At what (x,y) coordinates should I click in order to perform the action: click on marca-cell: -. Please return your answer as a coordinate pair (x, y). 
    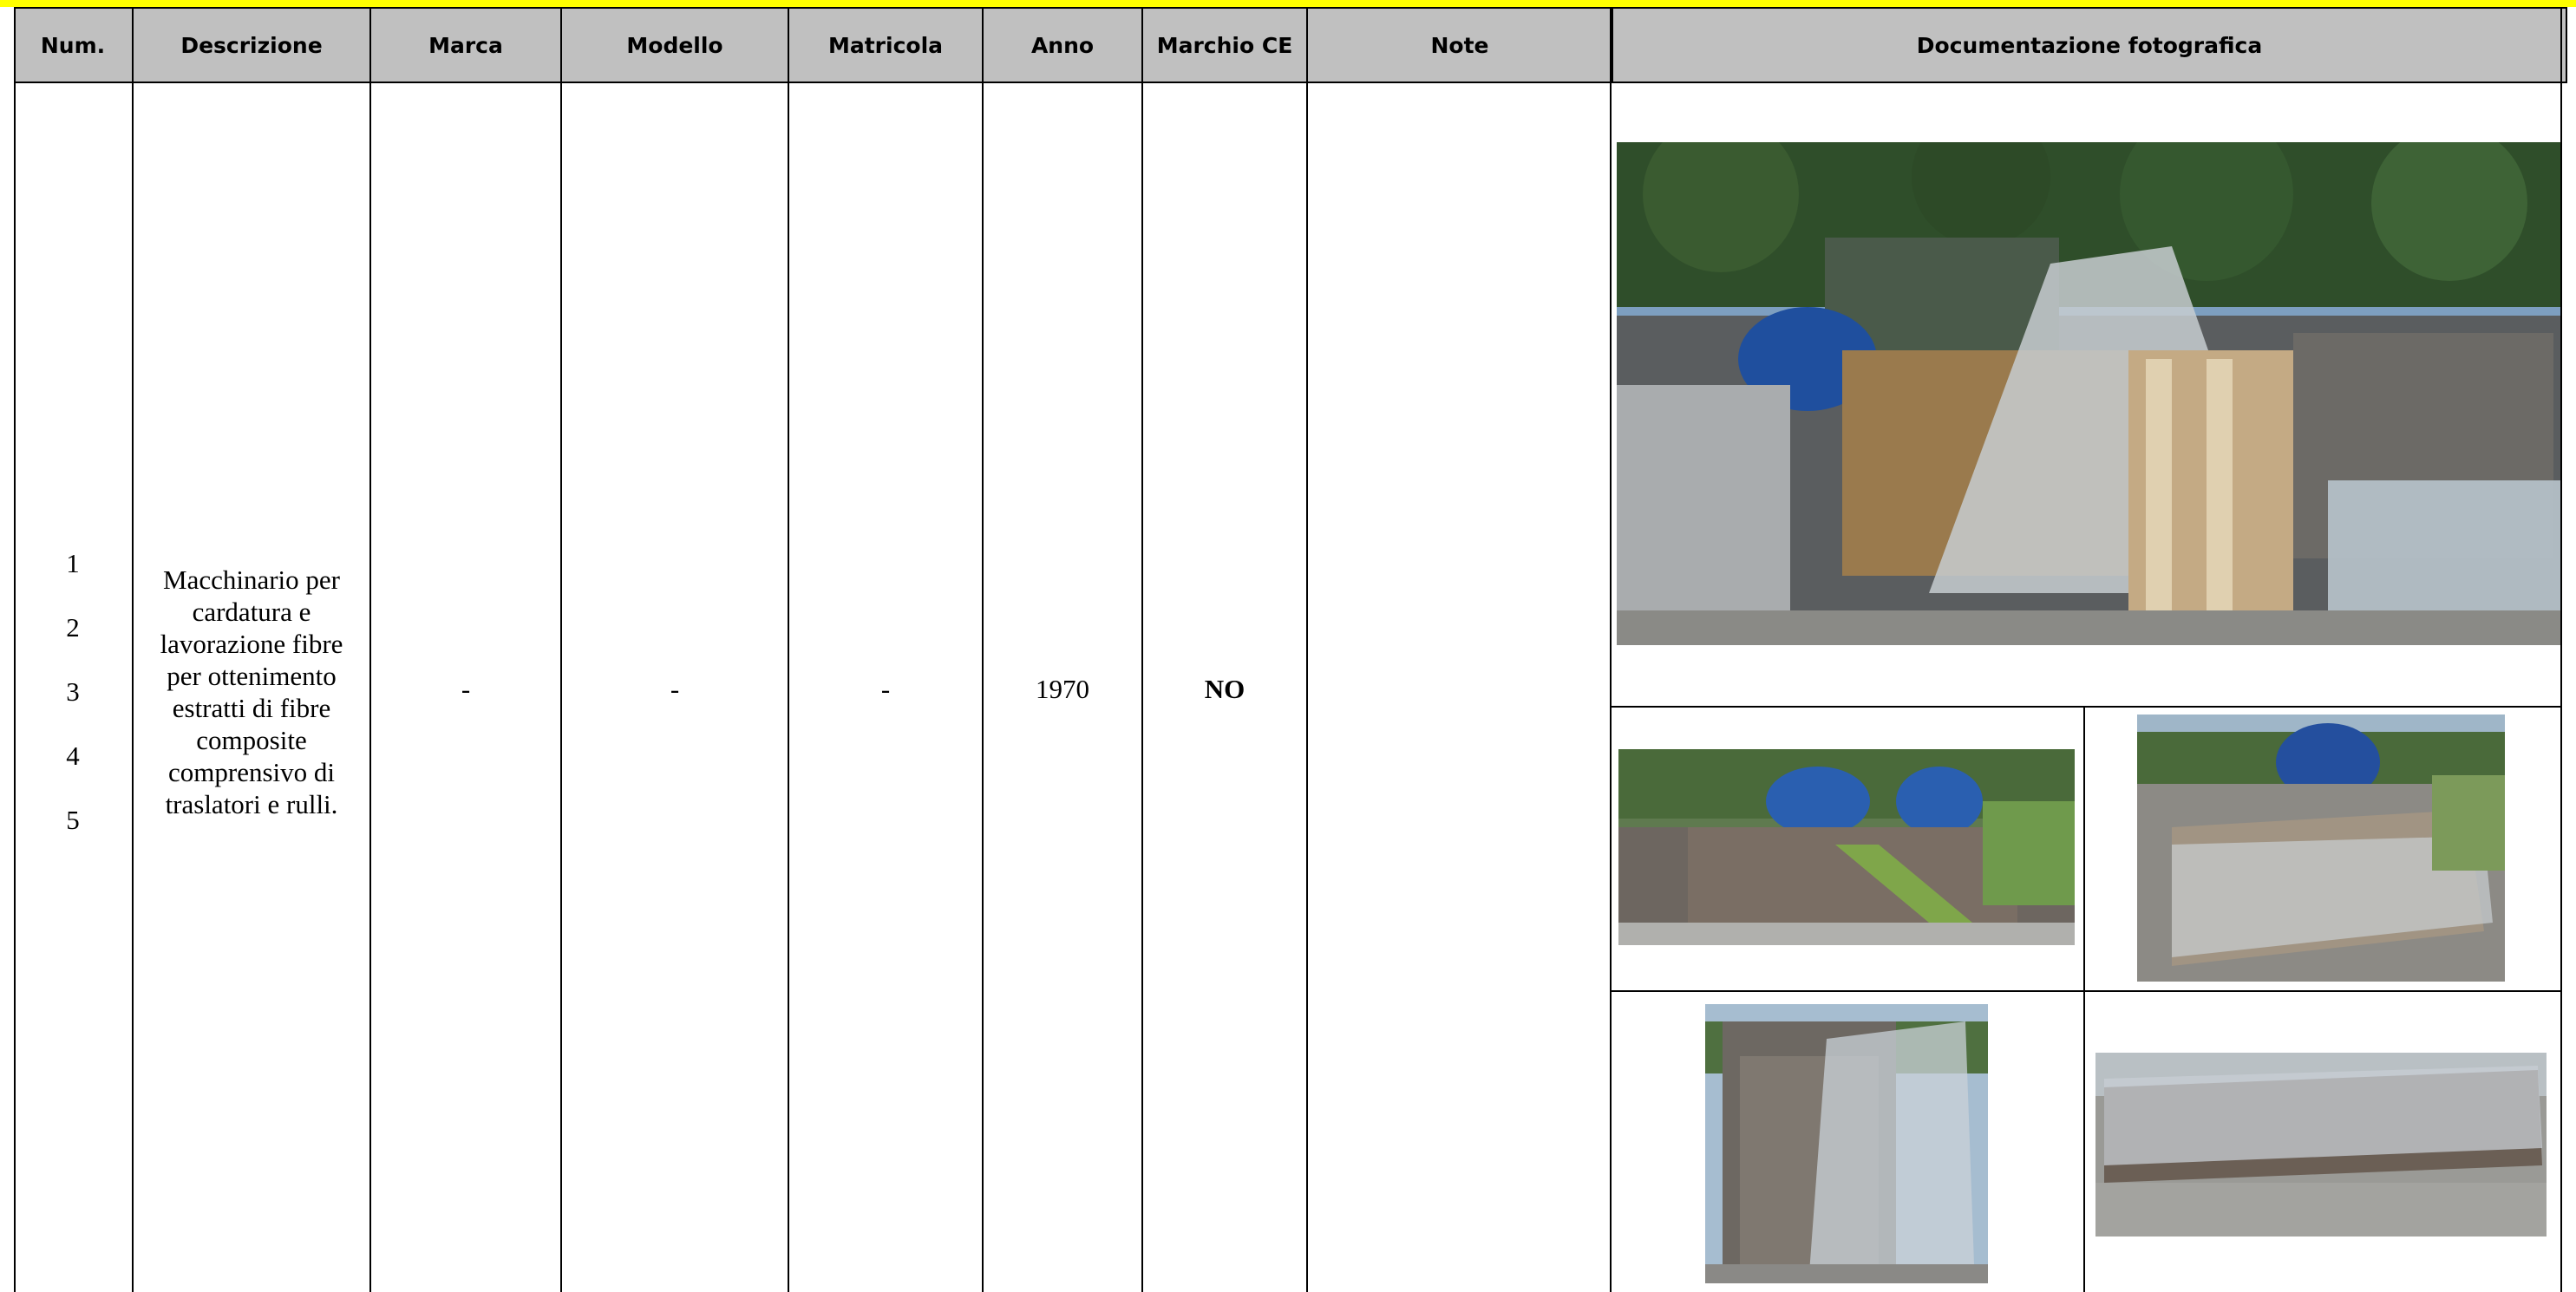
    Looking at the image, I should click on (466, 689).